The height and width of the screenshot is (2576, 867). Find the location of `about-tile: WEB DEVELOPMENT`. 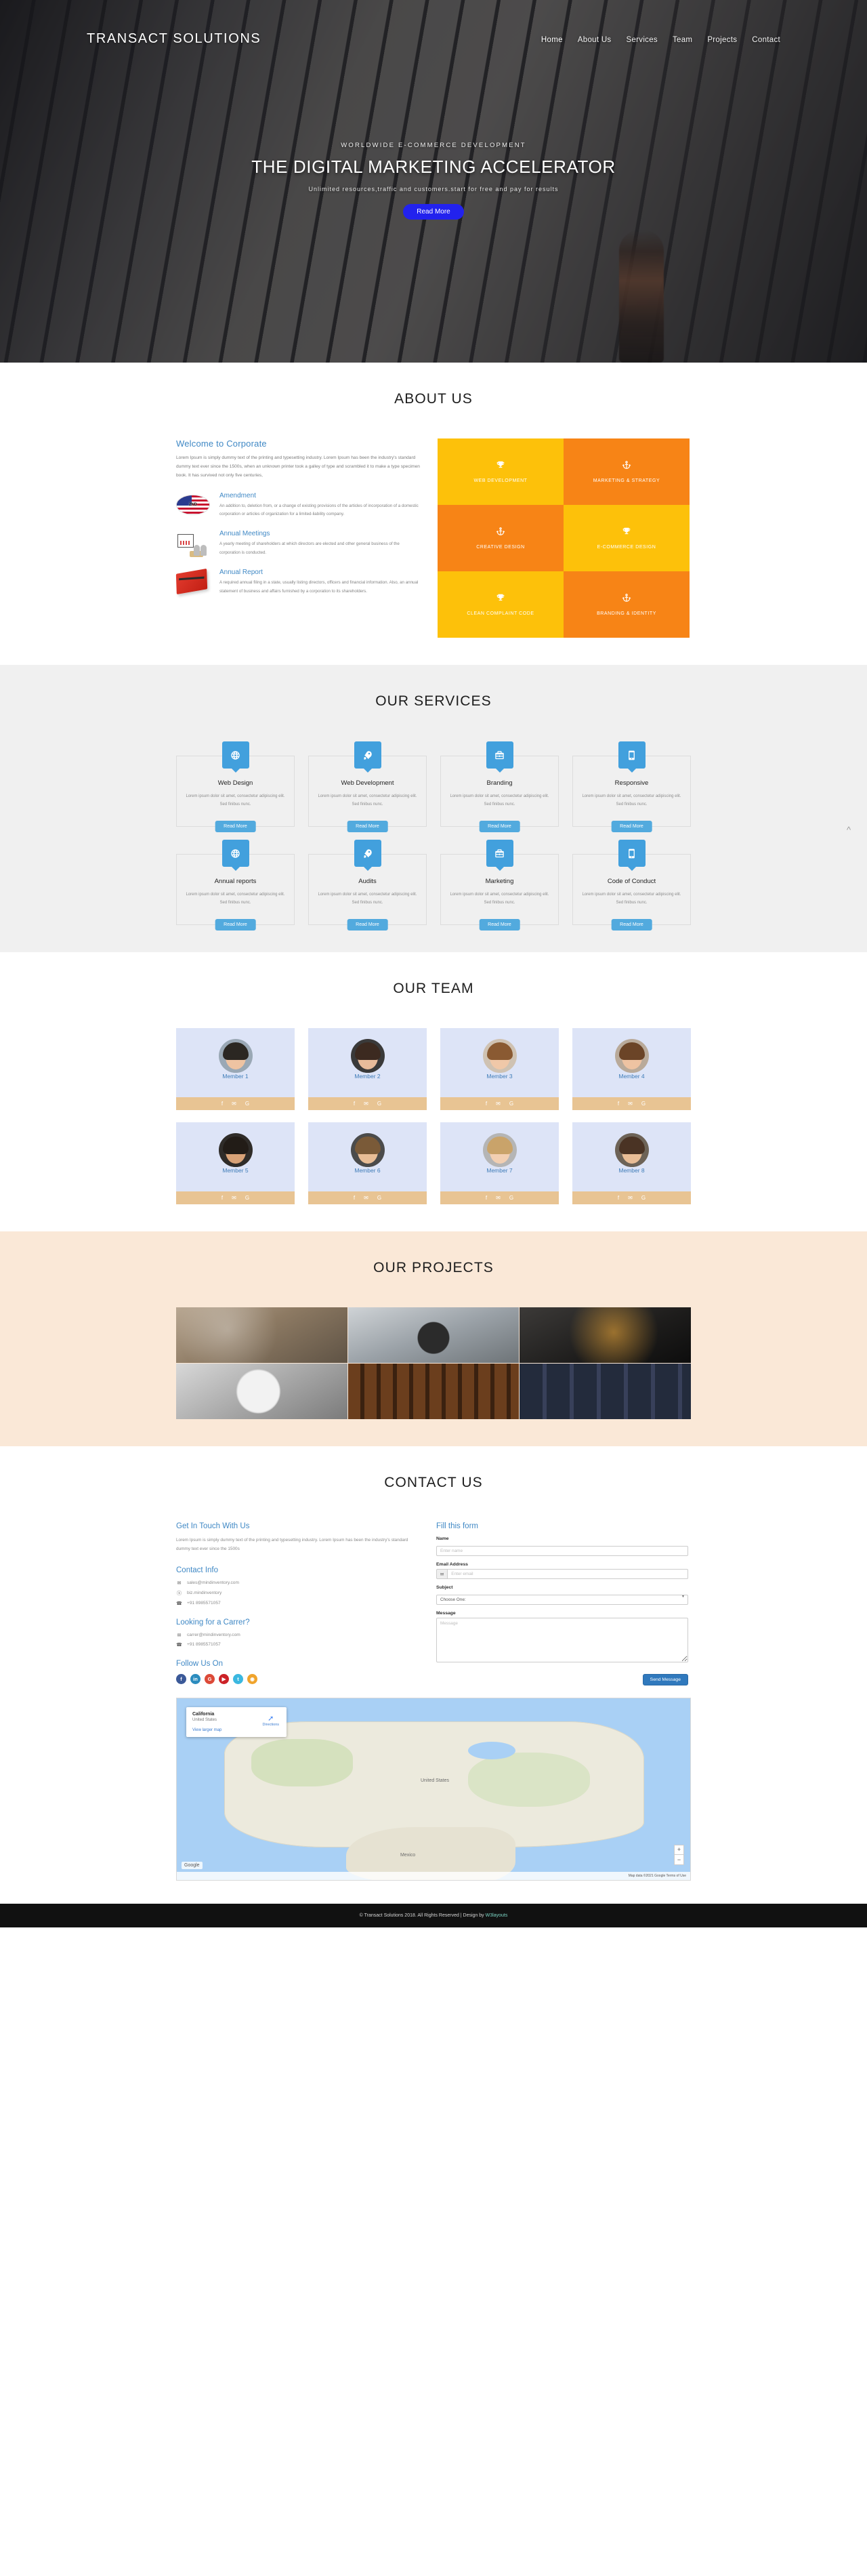

about-tile: WEB DEVELOPMENT is located at coordinates (501, 472).